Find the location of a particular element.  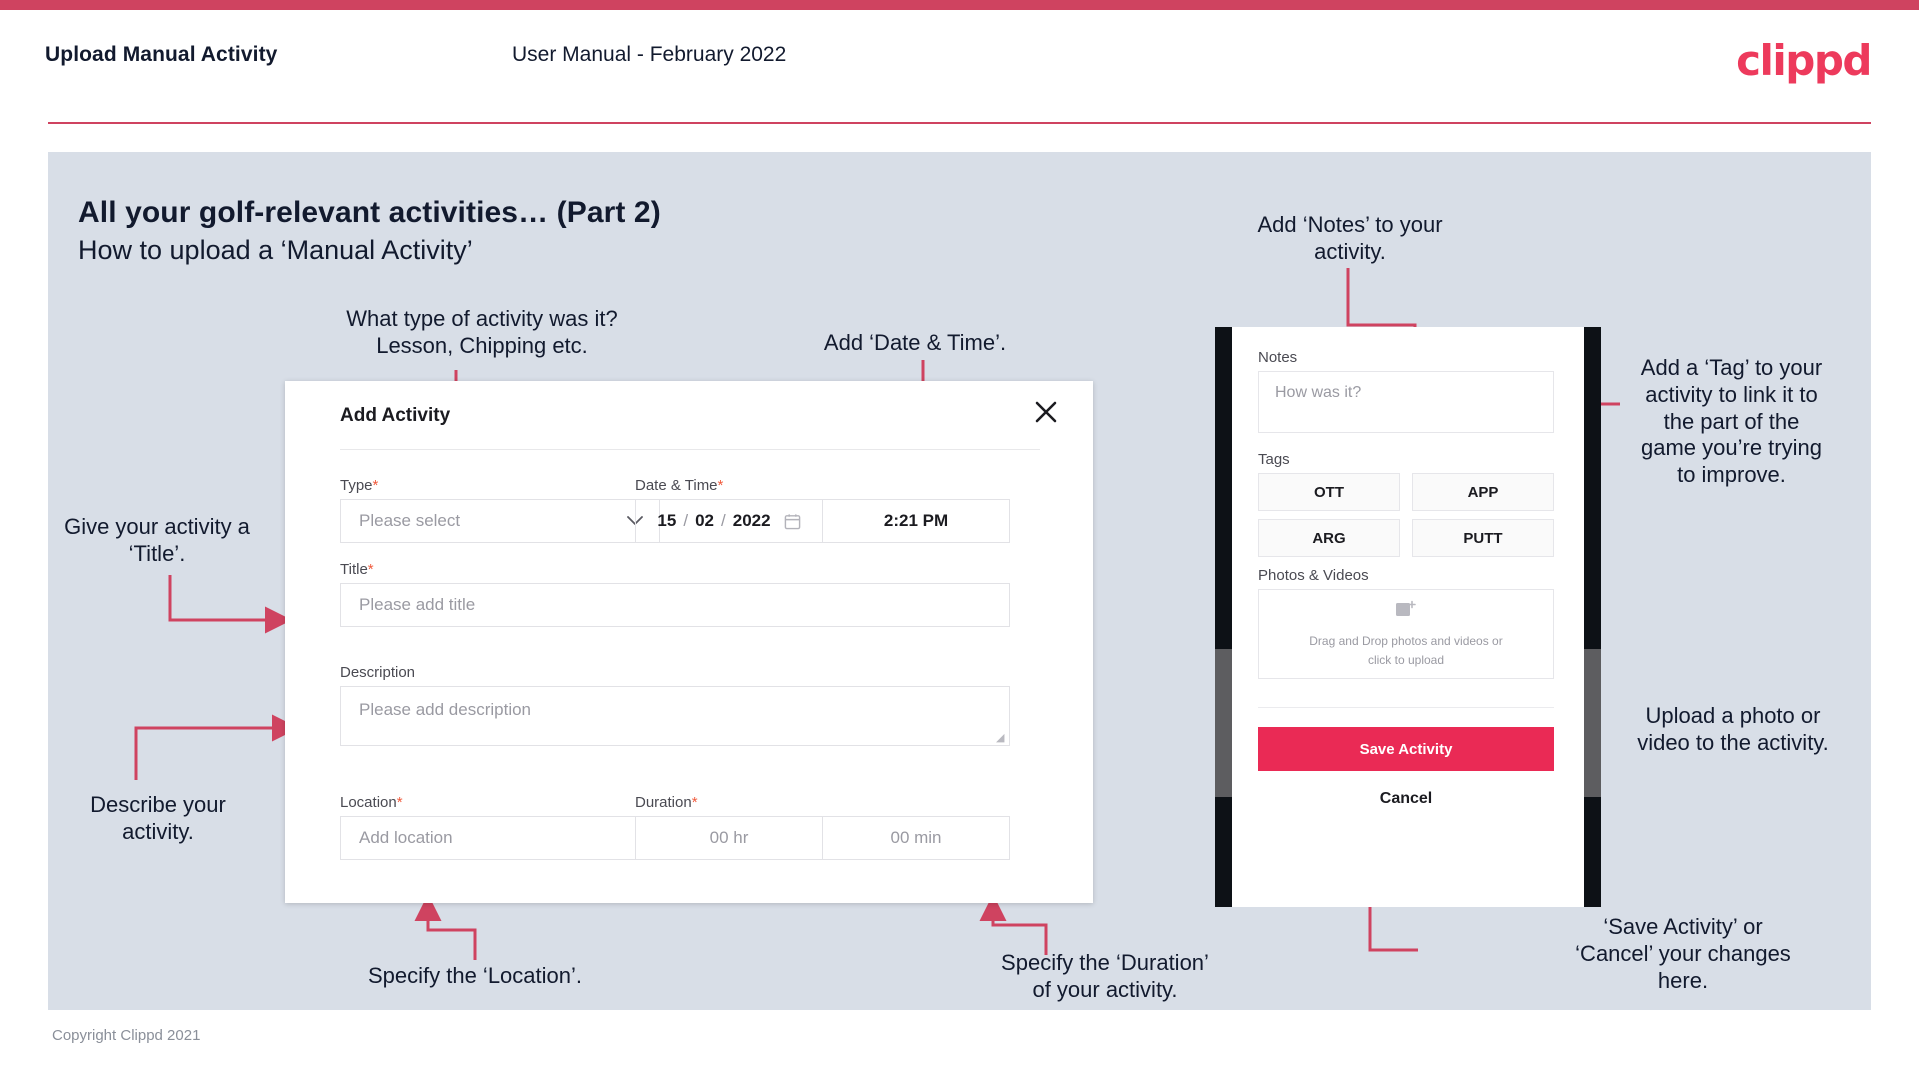

tag-arg: ARG is located at coordinates (1329, 538).